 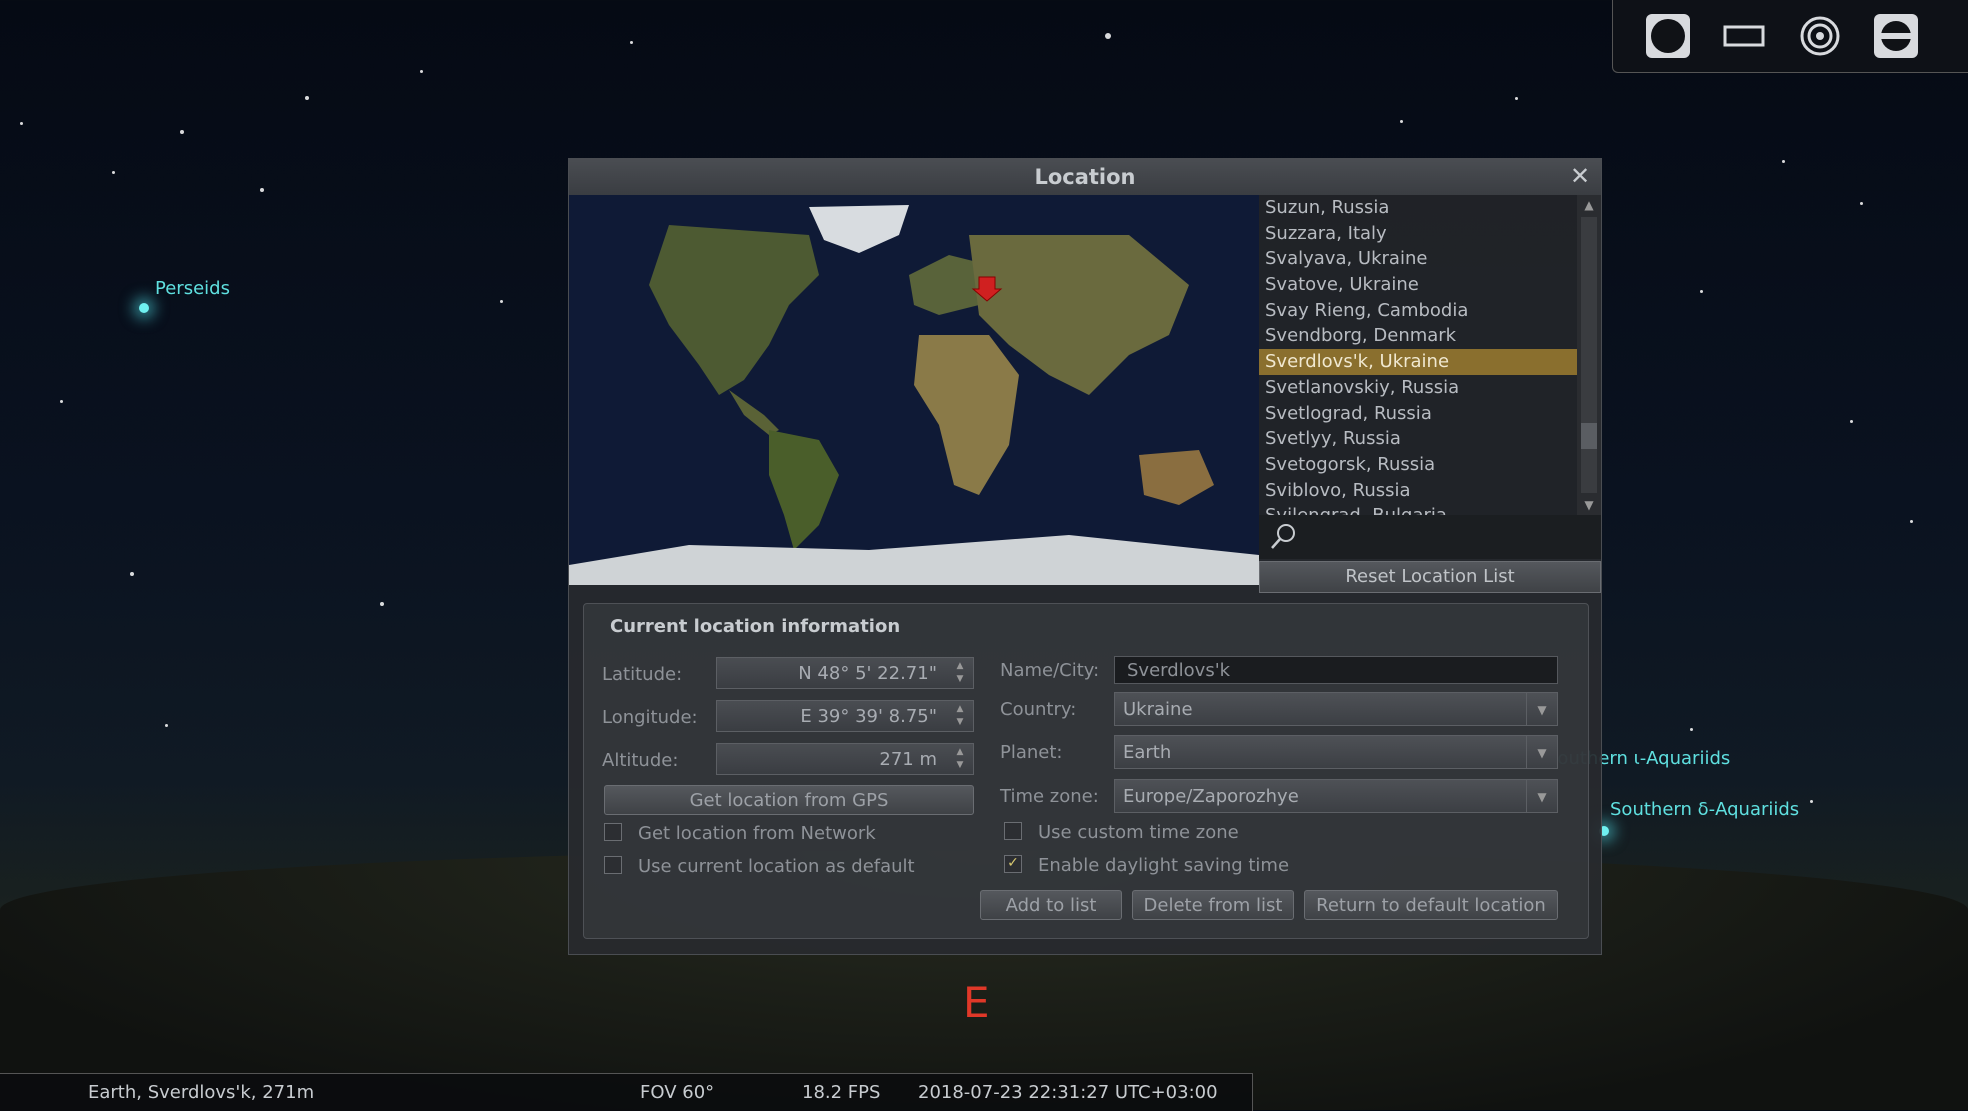 I want to click on wrench-icon, so click(x=1896, y=36).